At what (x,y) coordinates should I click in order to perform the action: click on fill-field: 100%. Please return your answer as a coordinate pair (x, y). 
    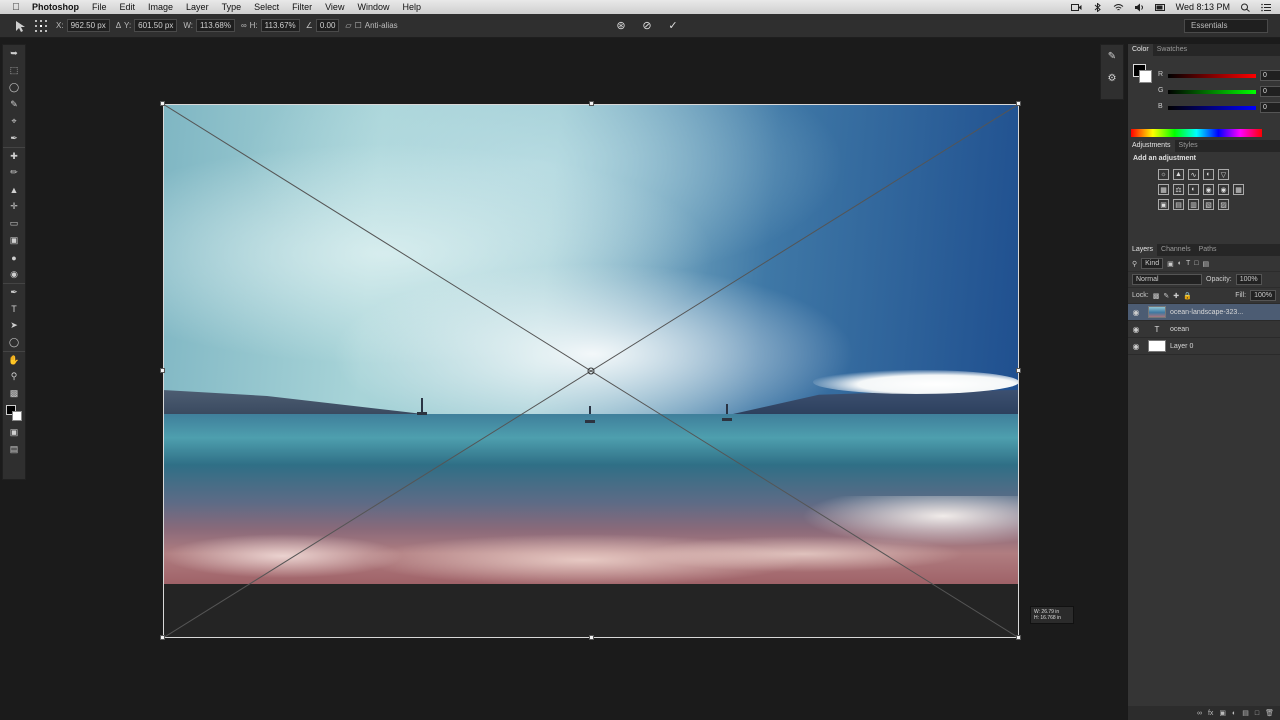
    Looking at the image, I should click on (1263, 295).